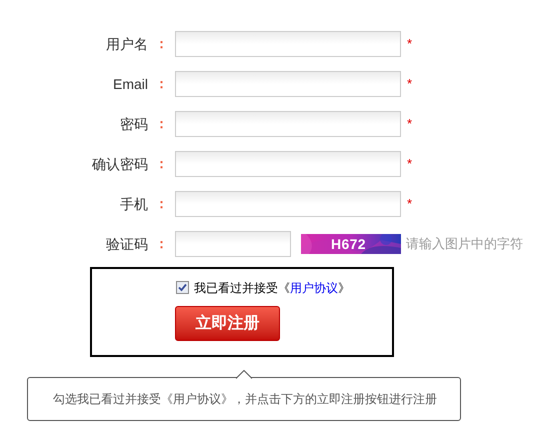 This screenshot has width=548, height=431. I want to click on field-label: 用户名, so click(126, 44).